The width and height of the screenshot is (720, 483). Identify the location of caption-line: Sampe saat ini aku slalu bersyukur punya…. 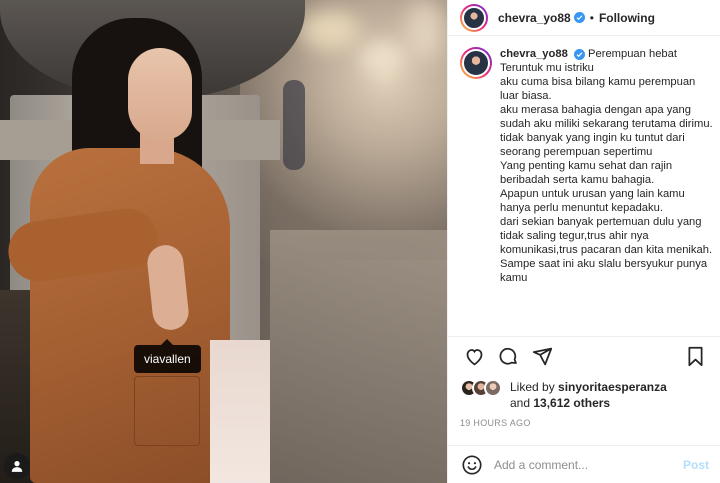
(604, 271).